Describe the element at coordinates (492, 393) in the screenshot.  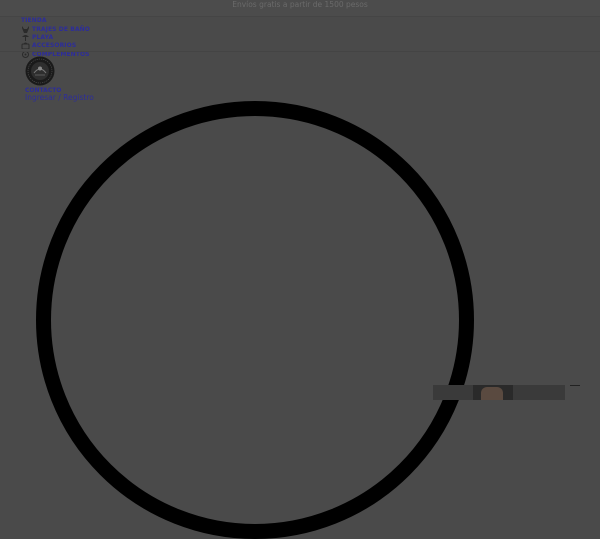
I see `thumbnail-figure` at that location.